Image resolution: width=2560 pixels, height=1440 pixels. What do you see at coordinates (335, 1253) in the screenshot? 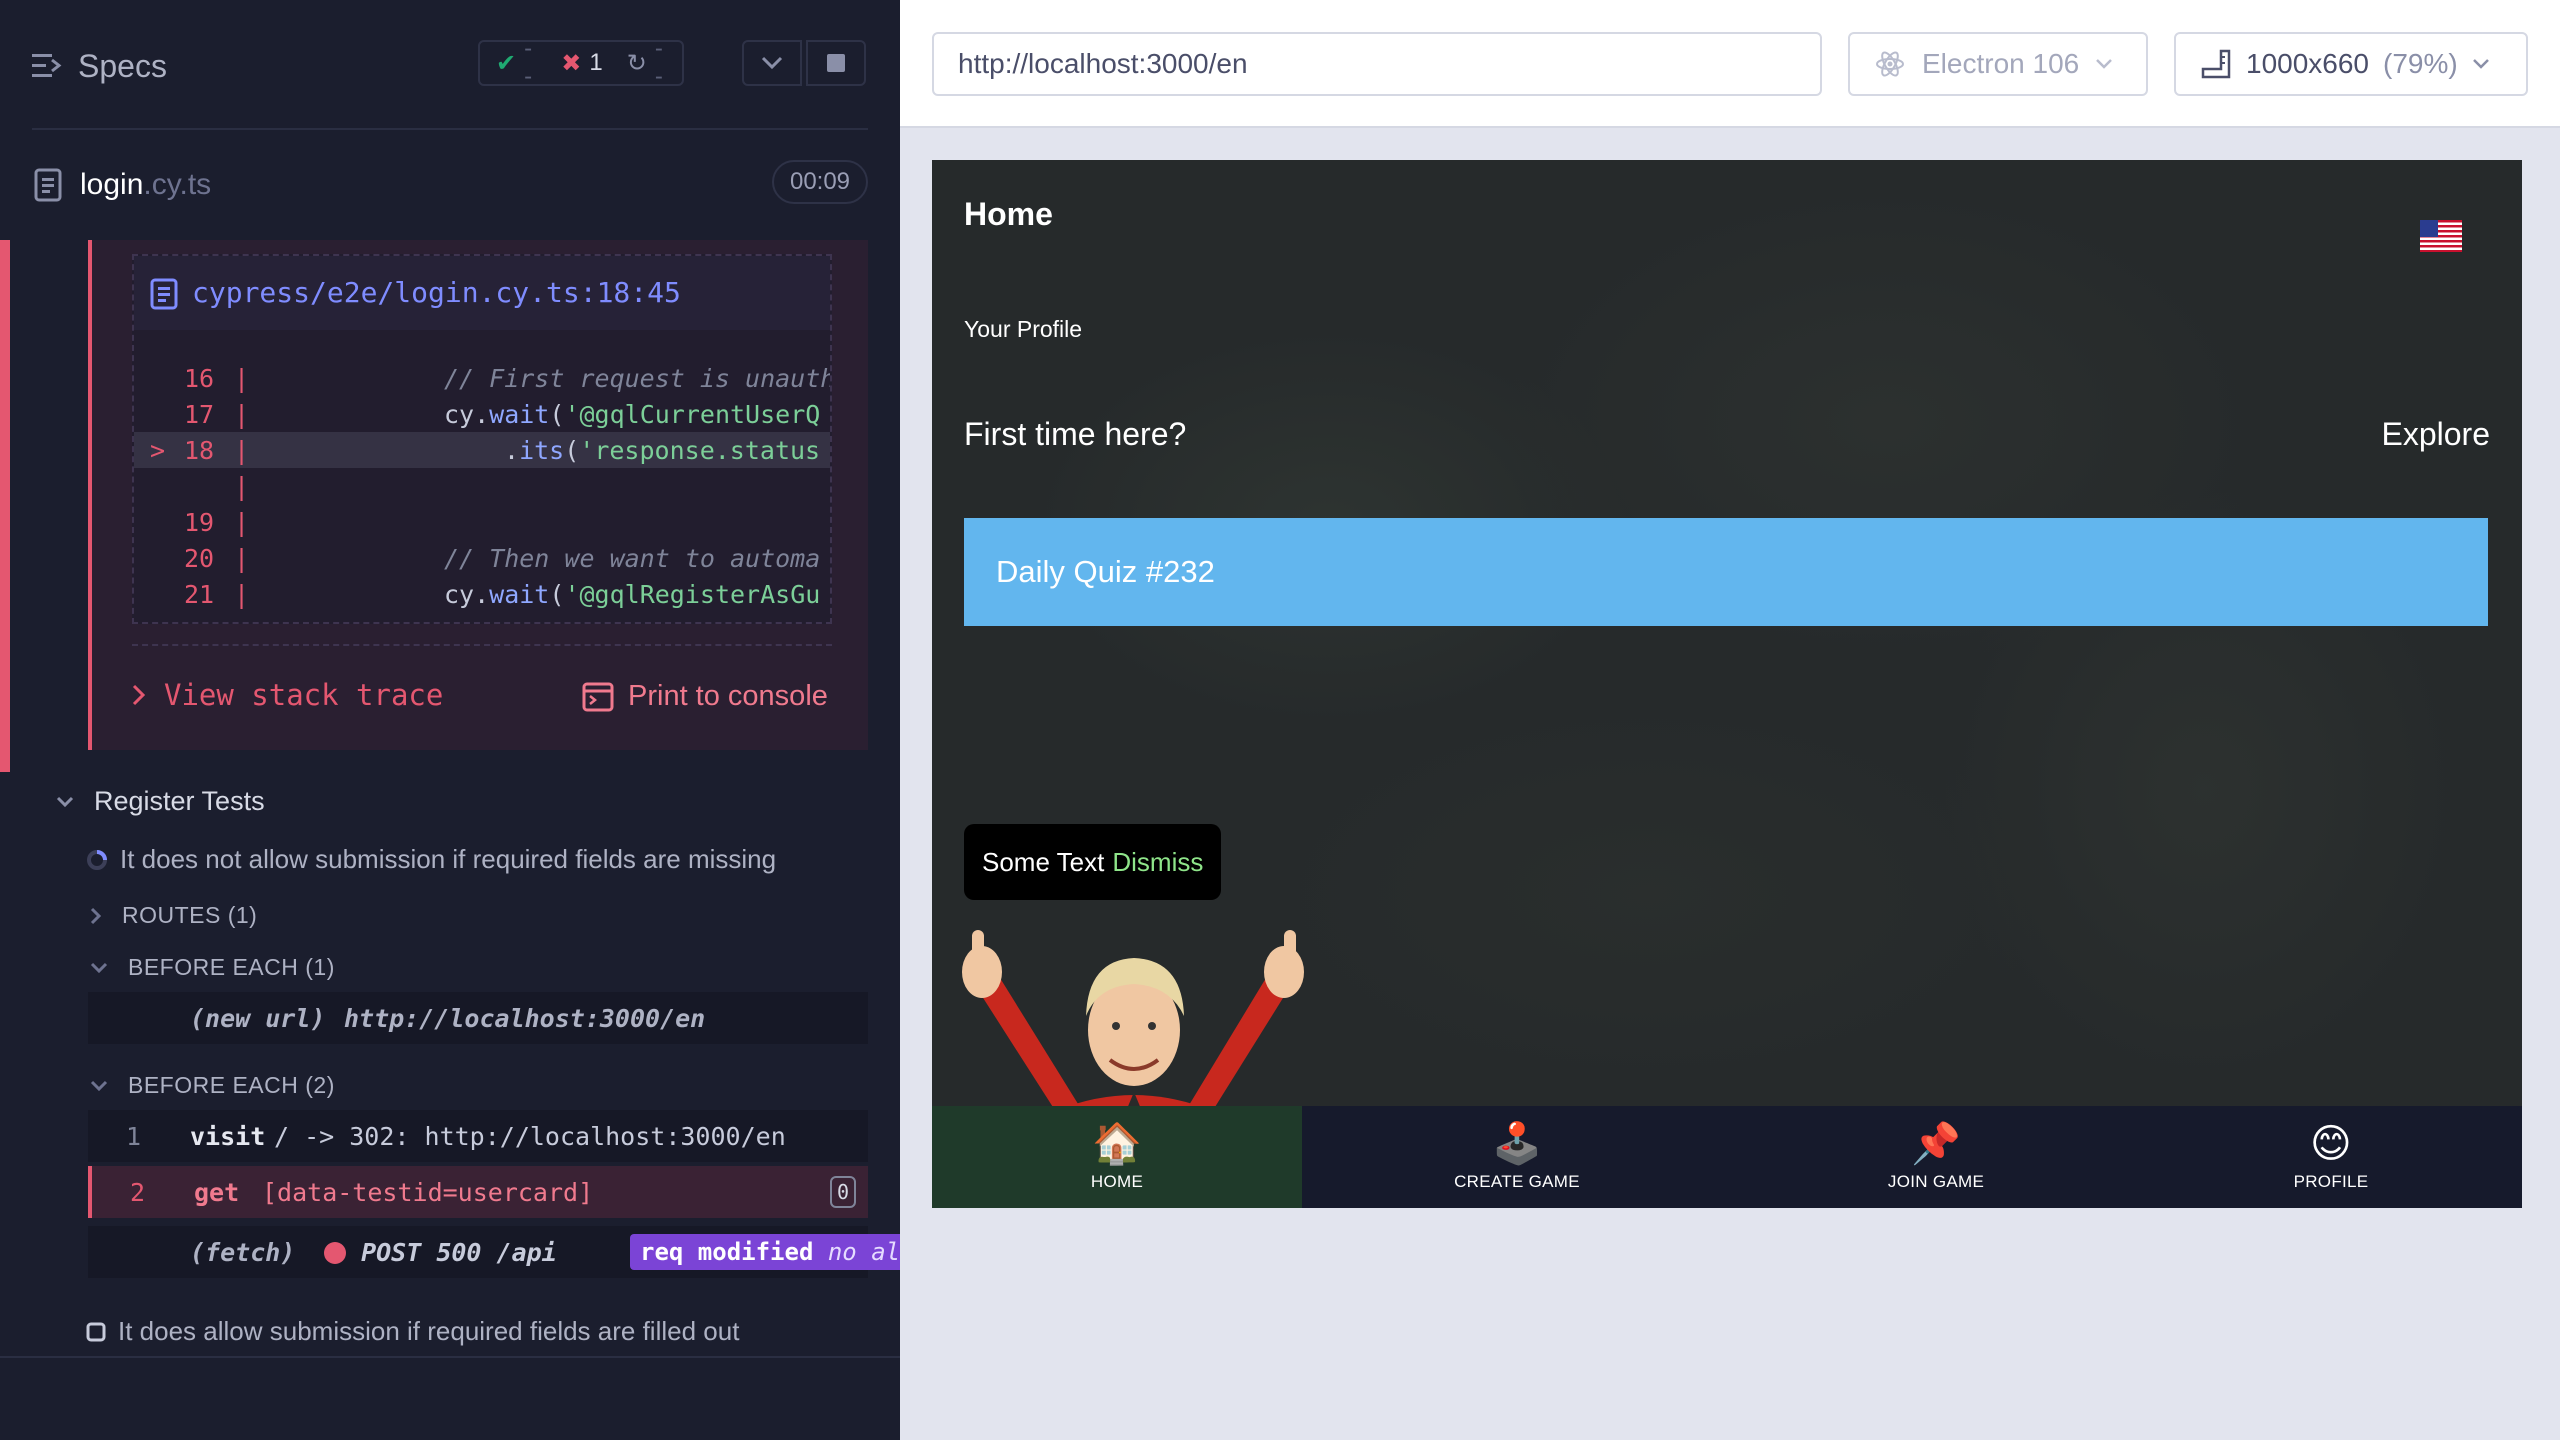
I see `error-status-dot` at bounding box center [335, 1253].